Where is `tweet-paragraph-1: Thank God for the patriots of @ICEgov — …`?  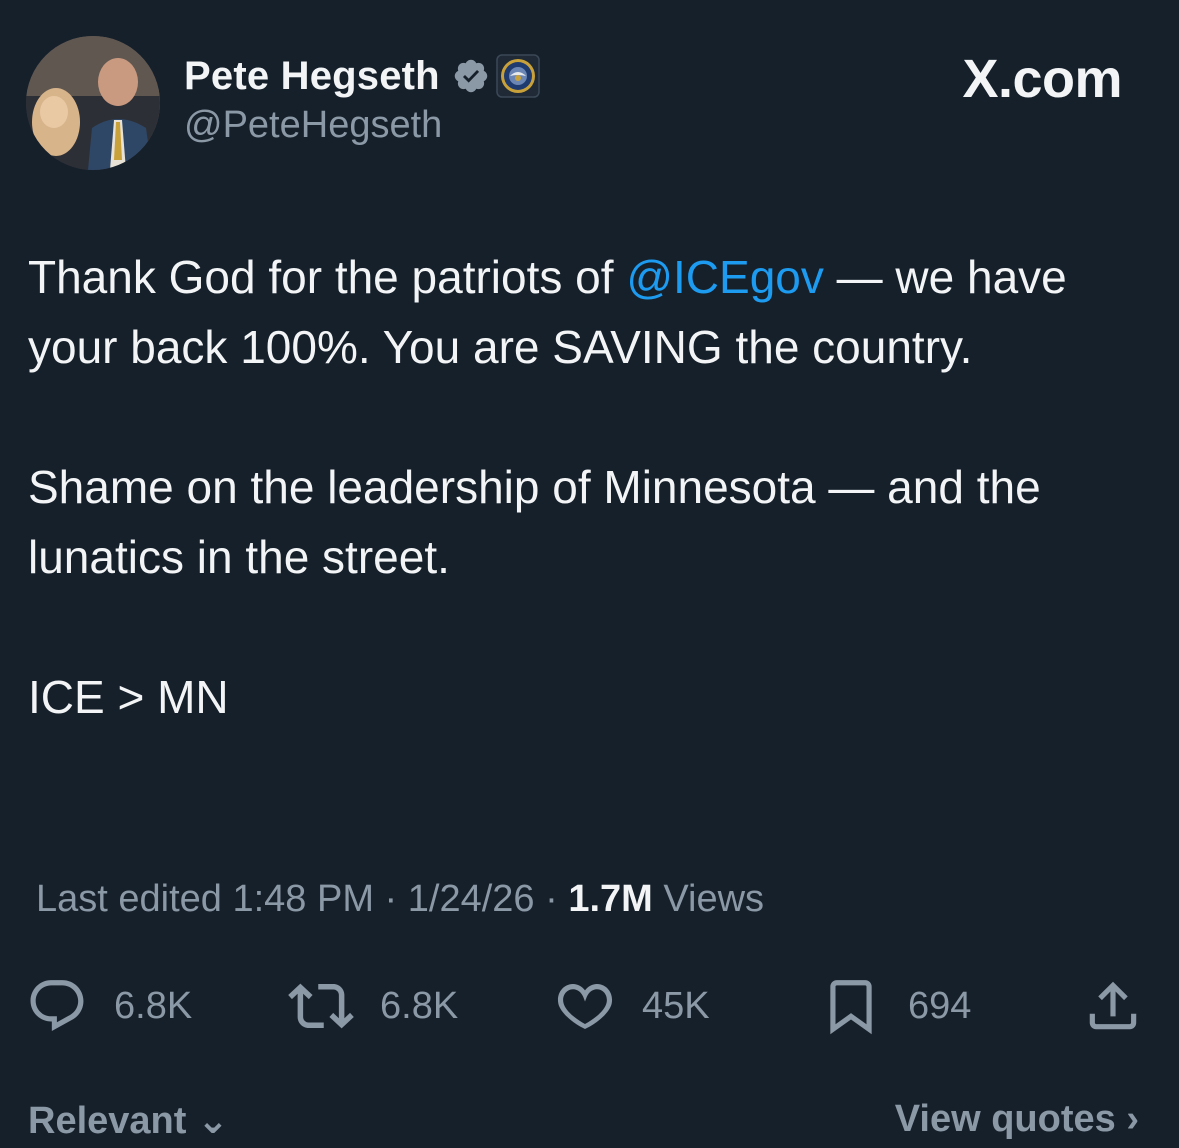
tweet-paragraph-1: Thank God for the patriots of @ICEgov — … is located at coordinates (598, 312).